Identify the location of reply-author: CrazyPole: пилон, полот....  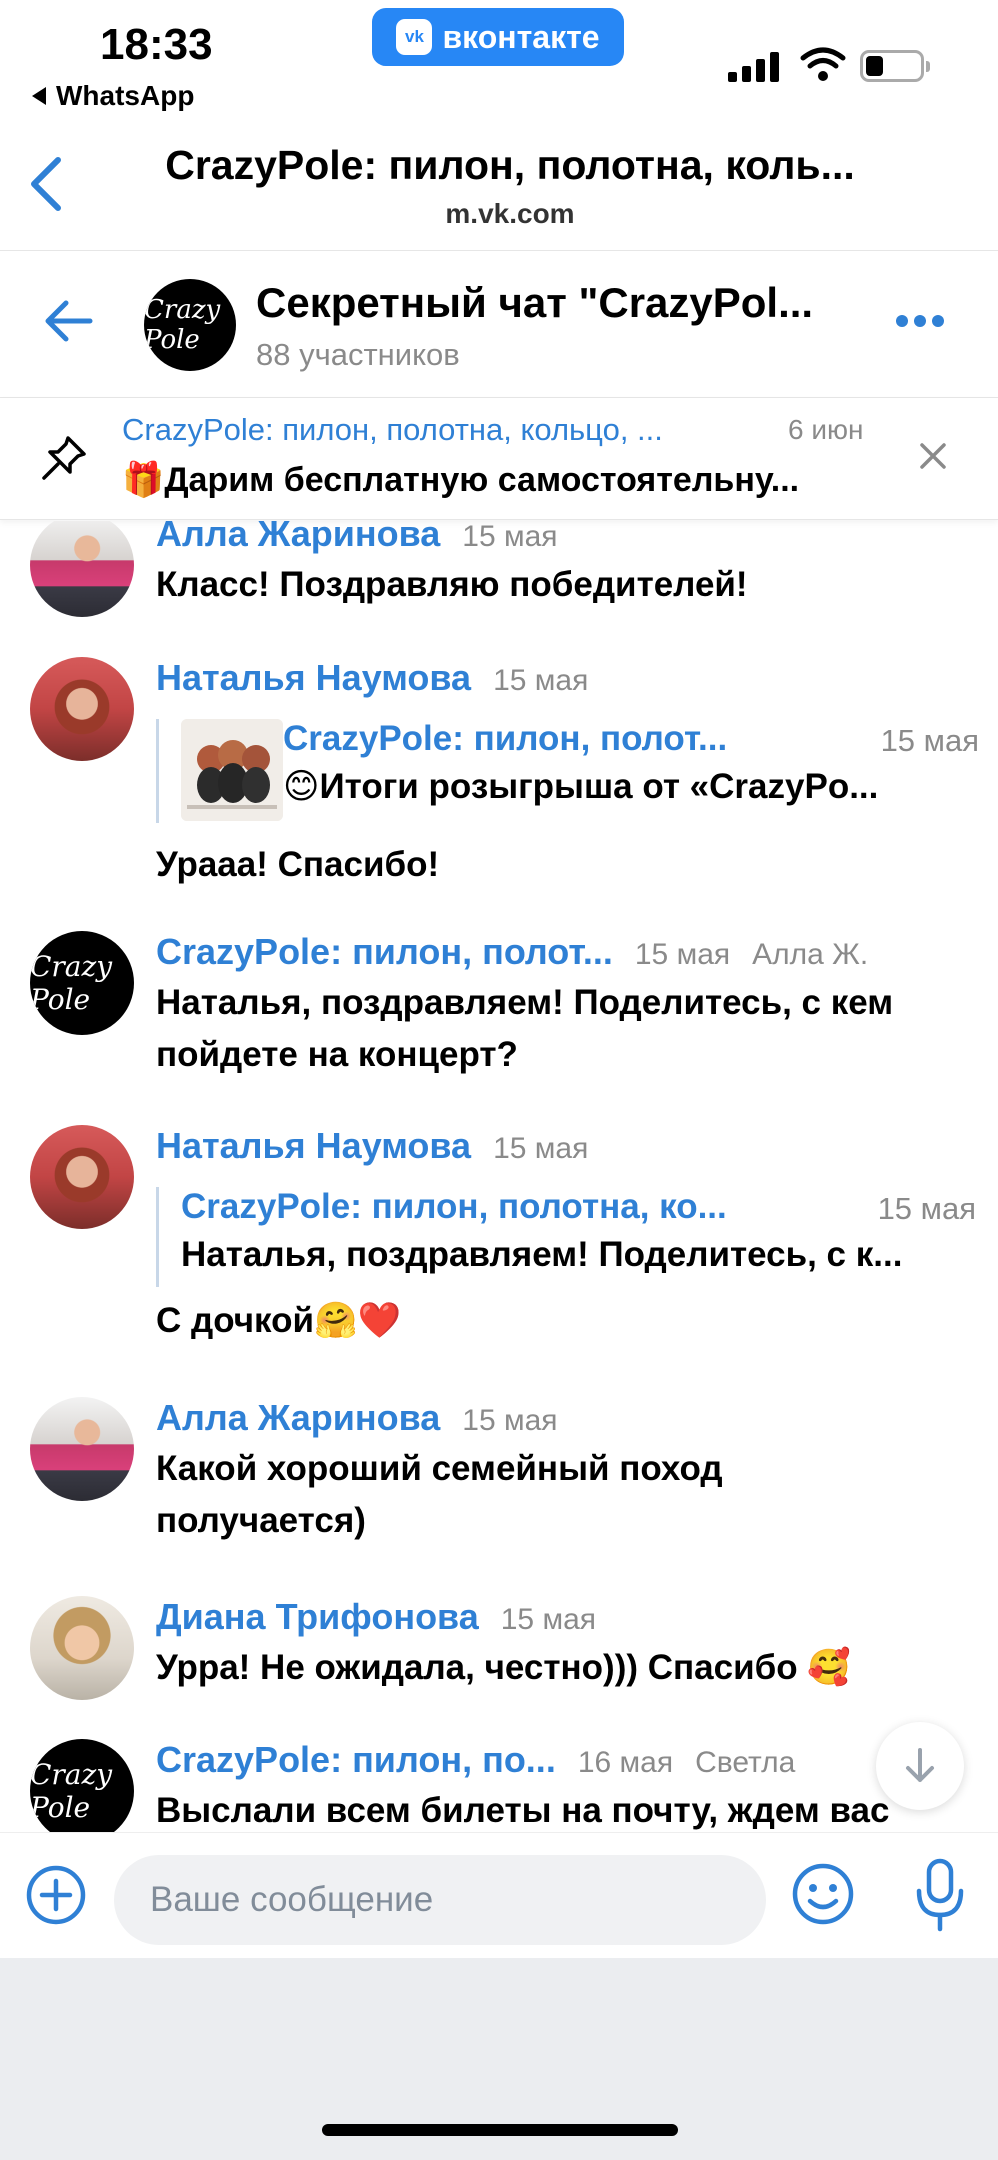
(505, 738).